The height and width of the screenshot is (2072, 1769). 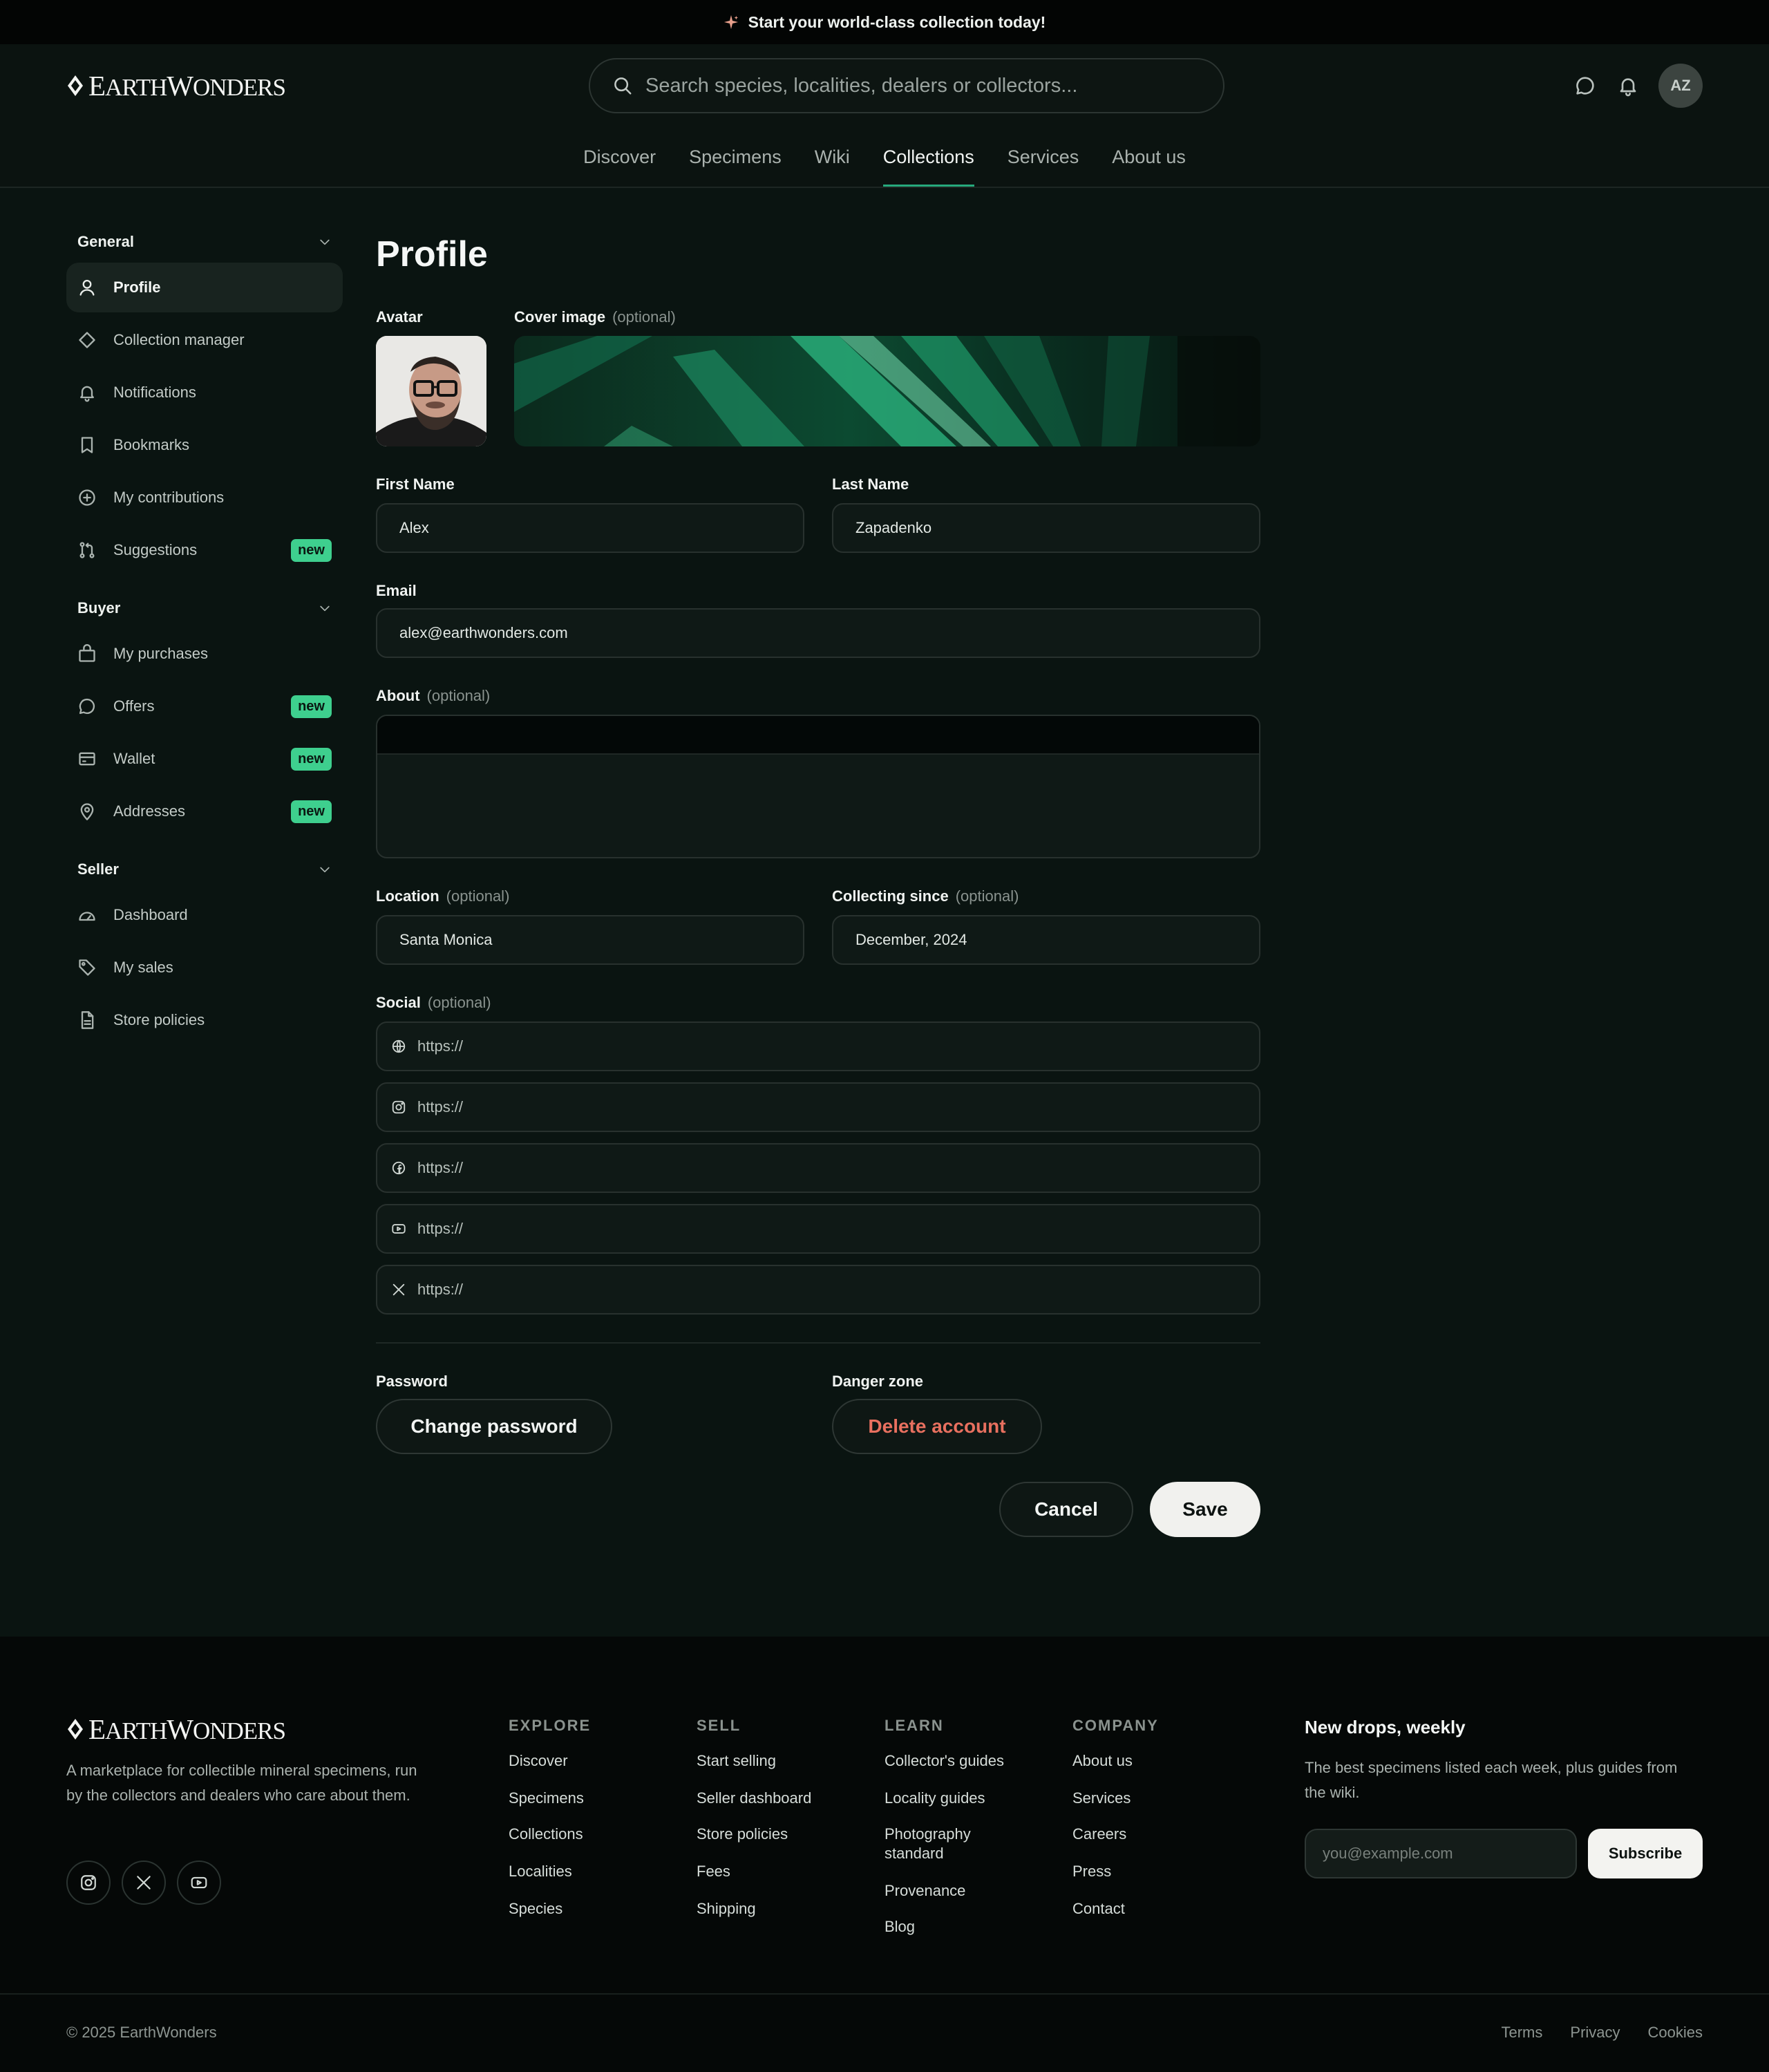 I want to click on newsletter-email-input: you@example.com, so click(x=1441, y=1853).